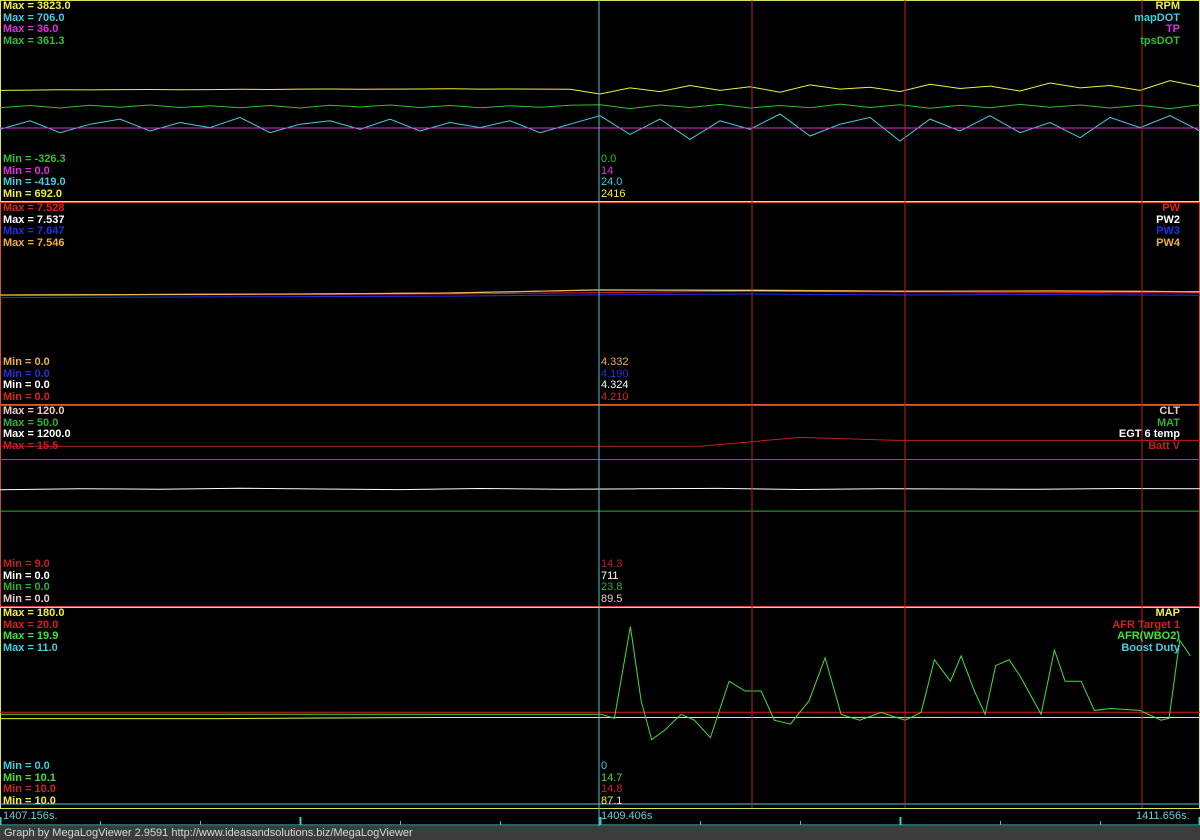 Image resolution: width=1200 pixels, height=840 pixels. I want to click on min-label: Min = -419.0, so click(34, 182).